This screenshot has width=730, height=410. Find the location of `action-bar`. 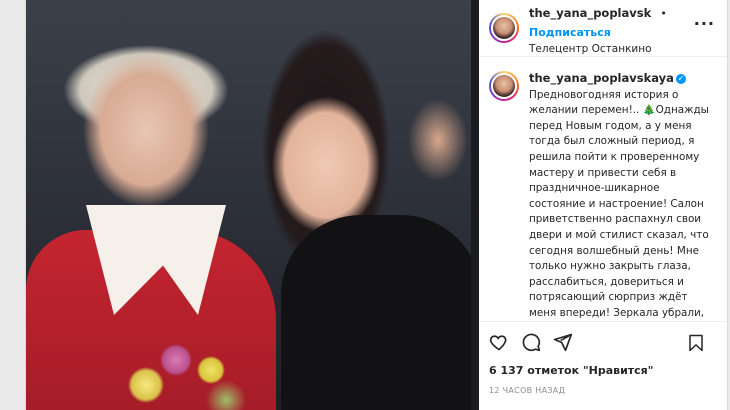

action-bar is located at coordinates (603, 341).